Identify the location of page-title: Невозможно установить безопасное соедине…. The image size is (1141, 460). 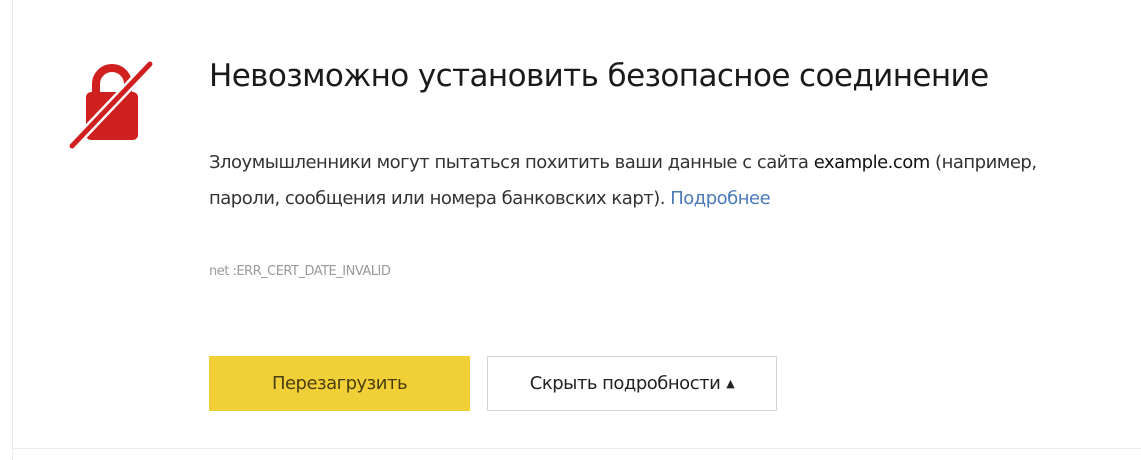
(599, 76).